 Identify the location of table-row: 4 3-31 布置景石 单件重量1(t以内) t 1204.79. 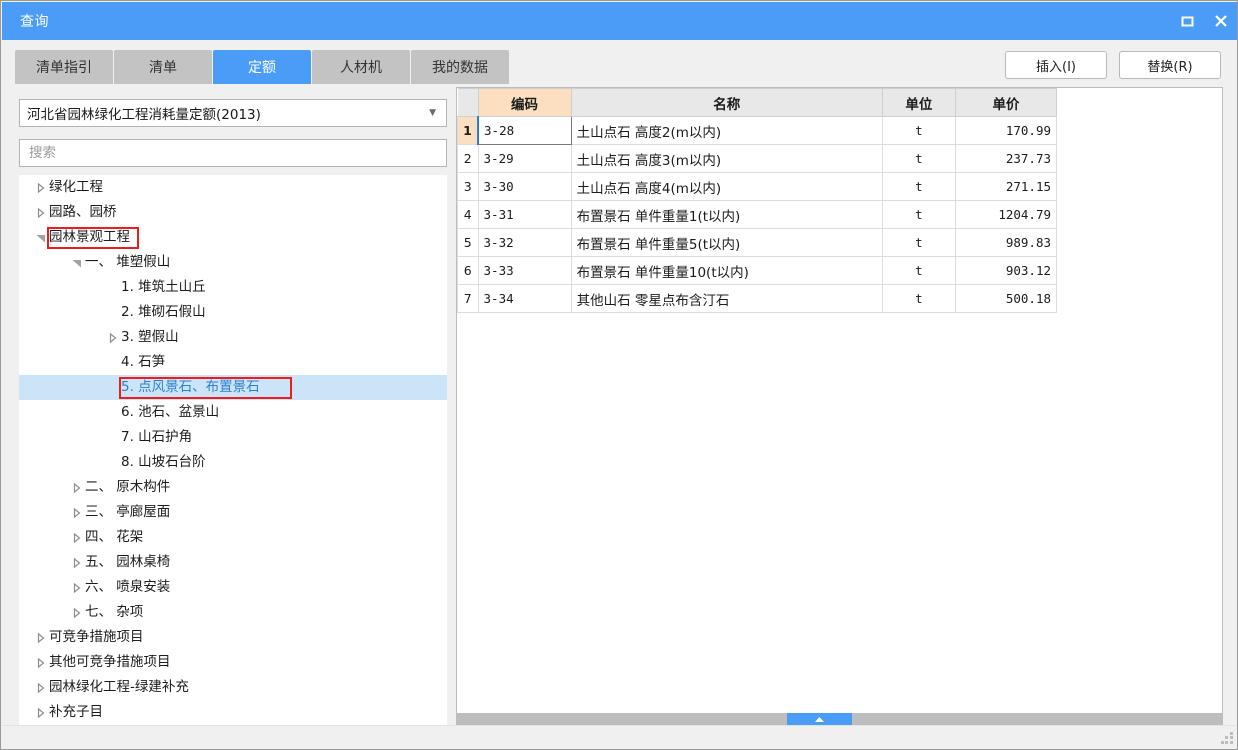
(757, 214).